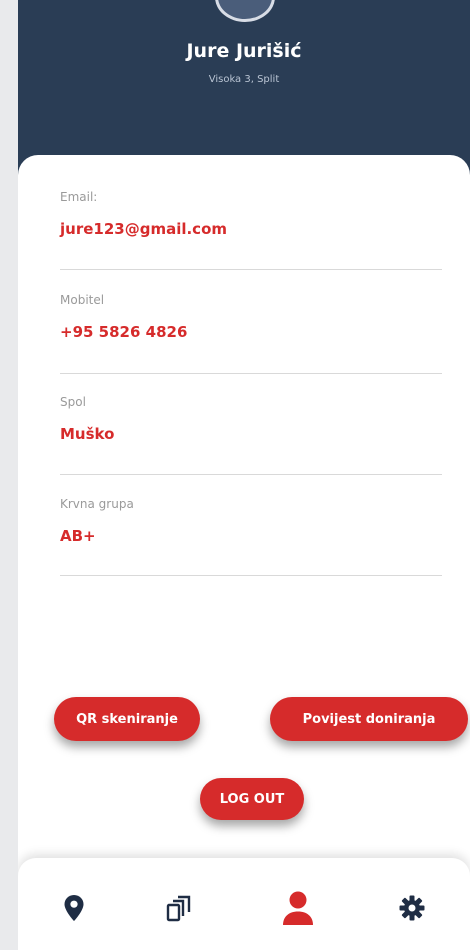 The width and height of the screenshot is (470, 950). I want to click on email-value: jure123@gmail.com, so click(143, 229).